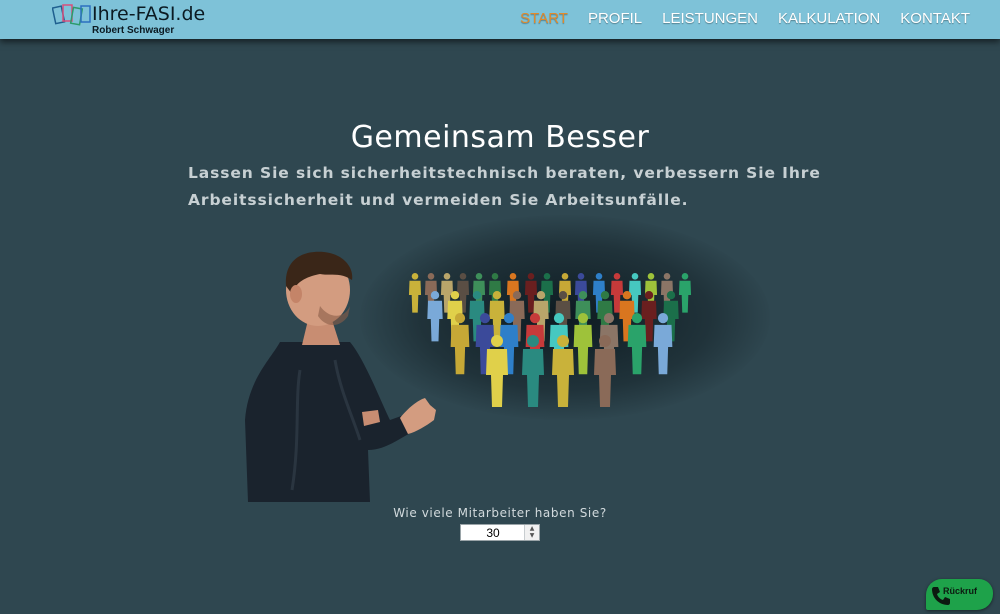 This screenshot has height=614, width=1000. Describe the element at coordinates (500, 513) in the screenshot. I see `employee-count-label: Wie viele Mitarbeiter haben Sie?` at that location.